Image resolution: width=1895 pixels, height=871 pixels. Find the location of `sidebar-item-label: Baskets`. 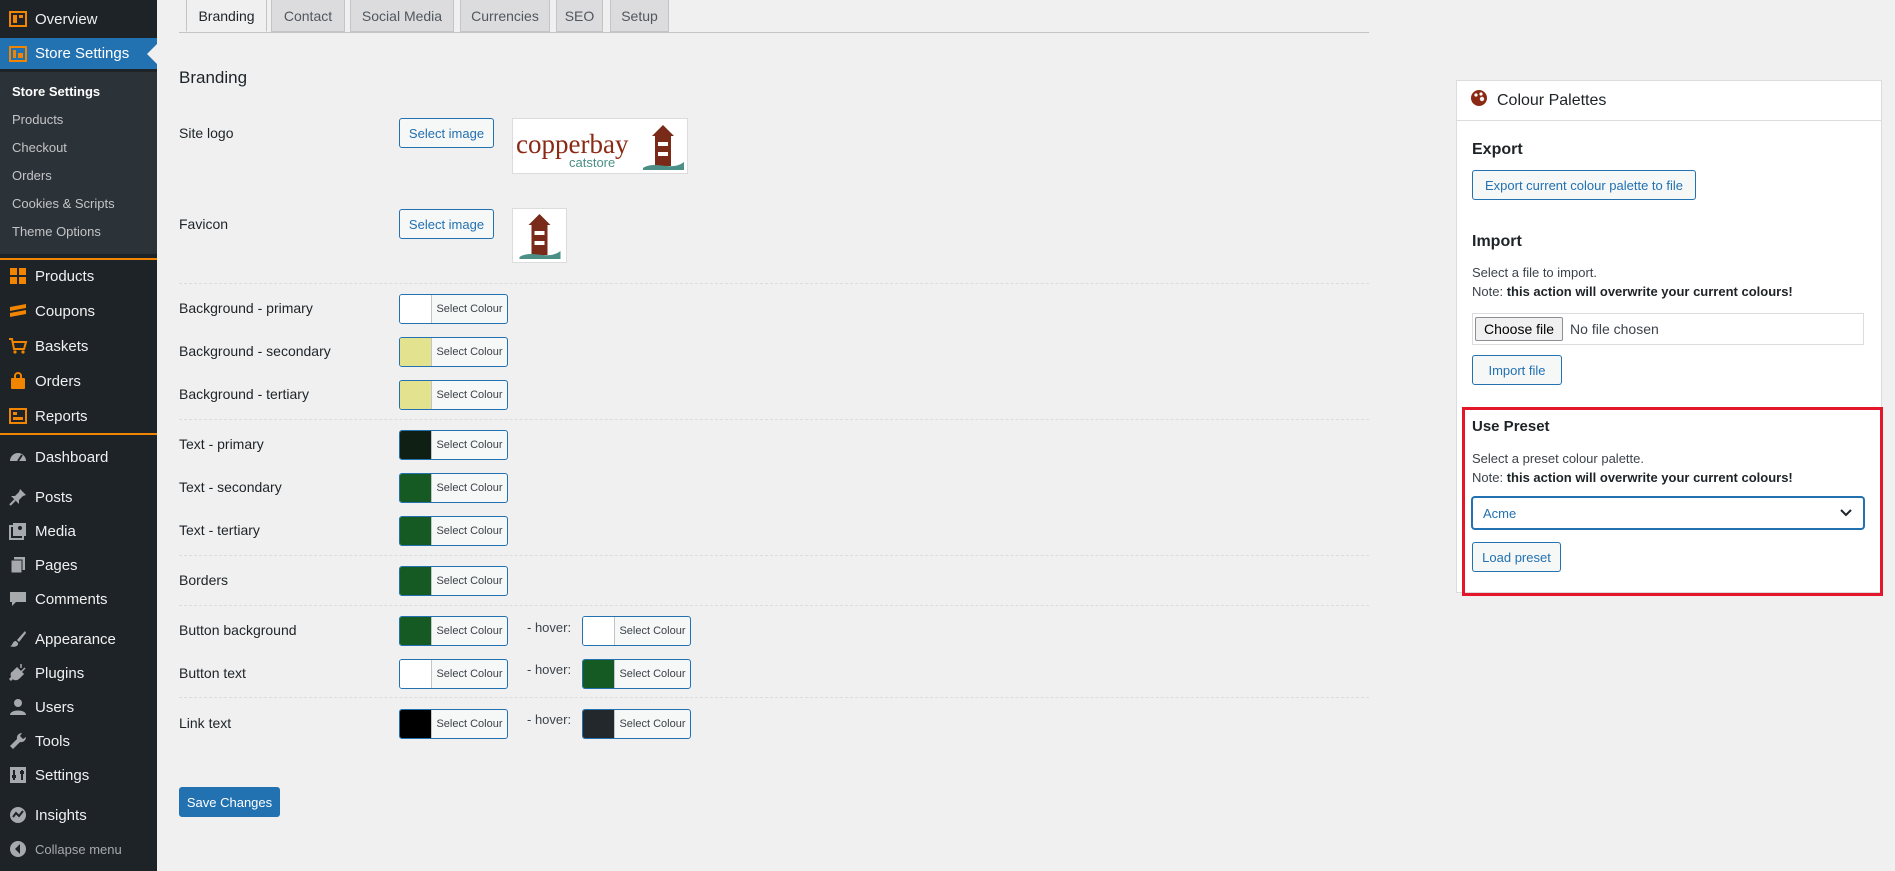

sidebar-item-label: Baskets is located at coordinates (62, 346).